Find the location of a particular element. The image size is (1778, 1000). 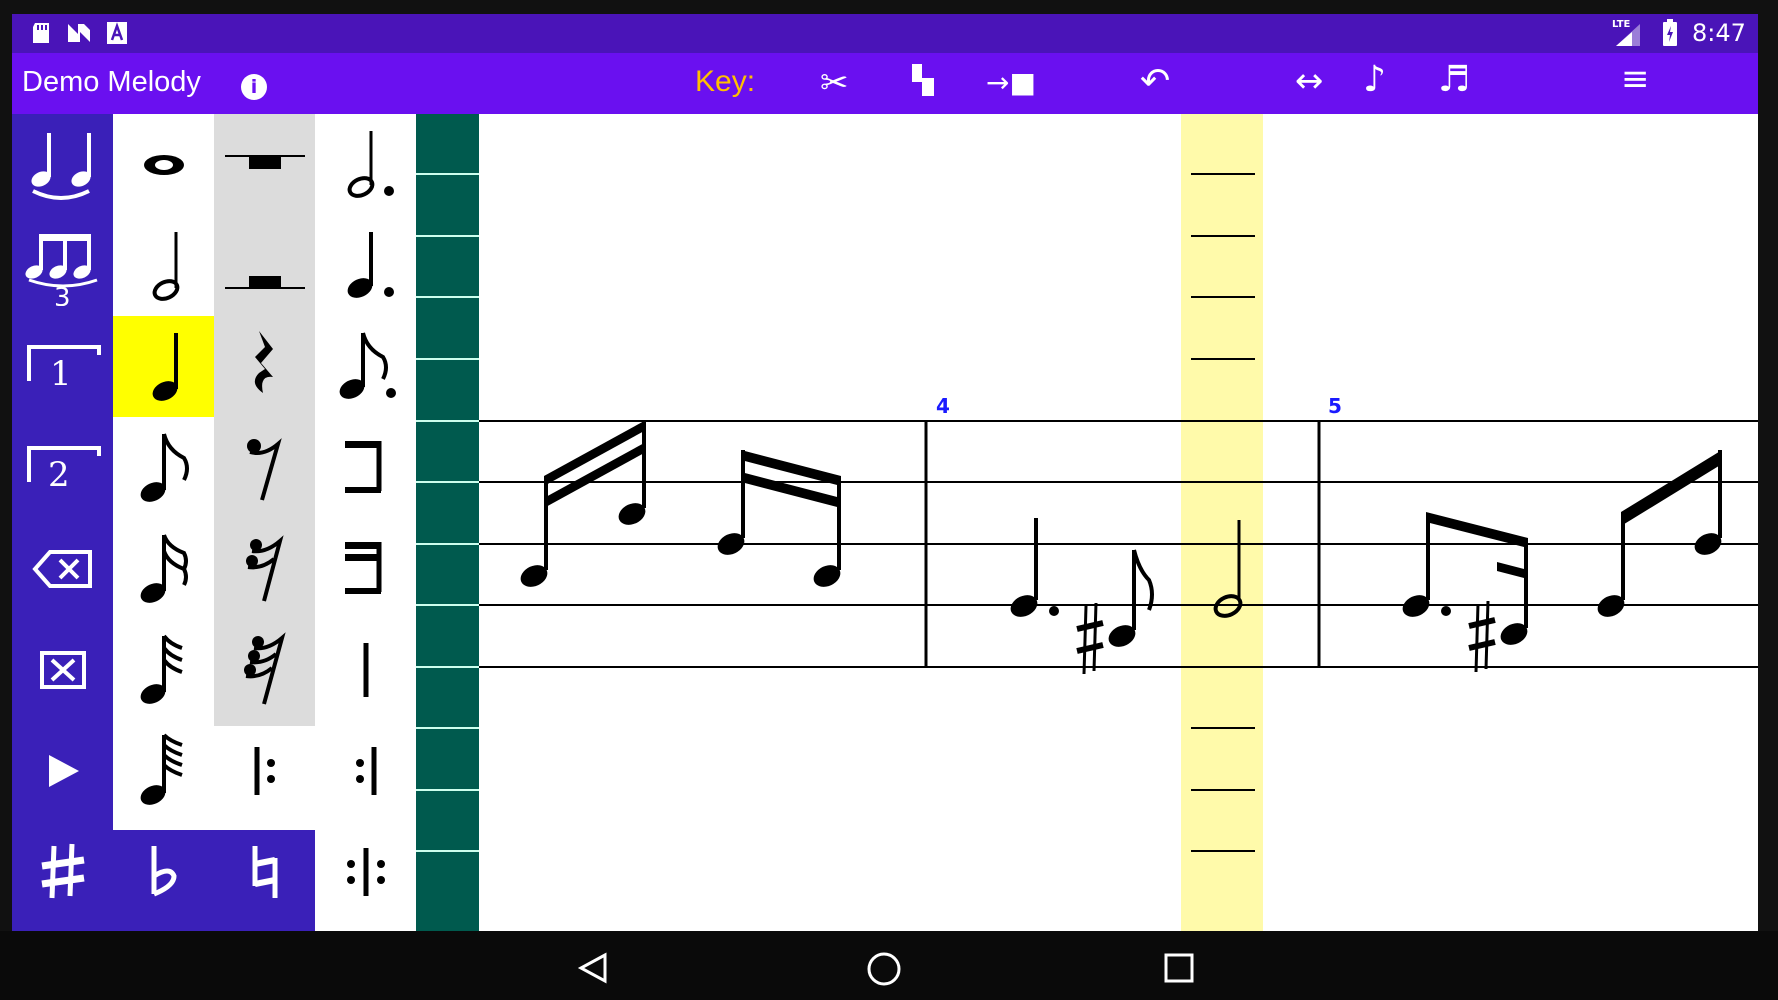

sixteenth-note-icon is located at coordinates (164, 568).